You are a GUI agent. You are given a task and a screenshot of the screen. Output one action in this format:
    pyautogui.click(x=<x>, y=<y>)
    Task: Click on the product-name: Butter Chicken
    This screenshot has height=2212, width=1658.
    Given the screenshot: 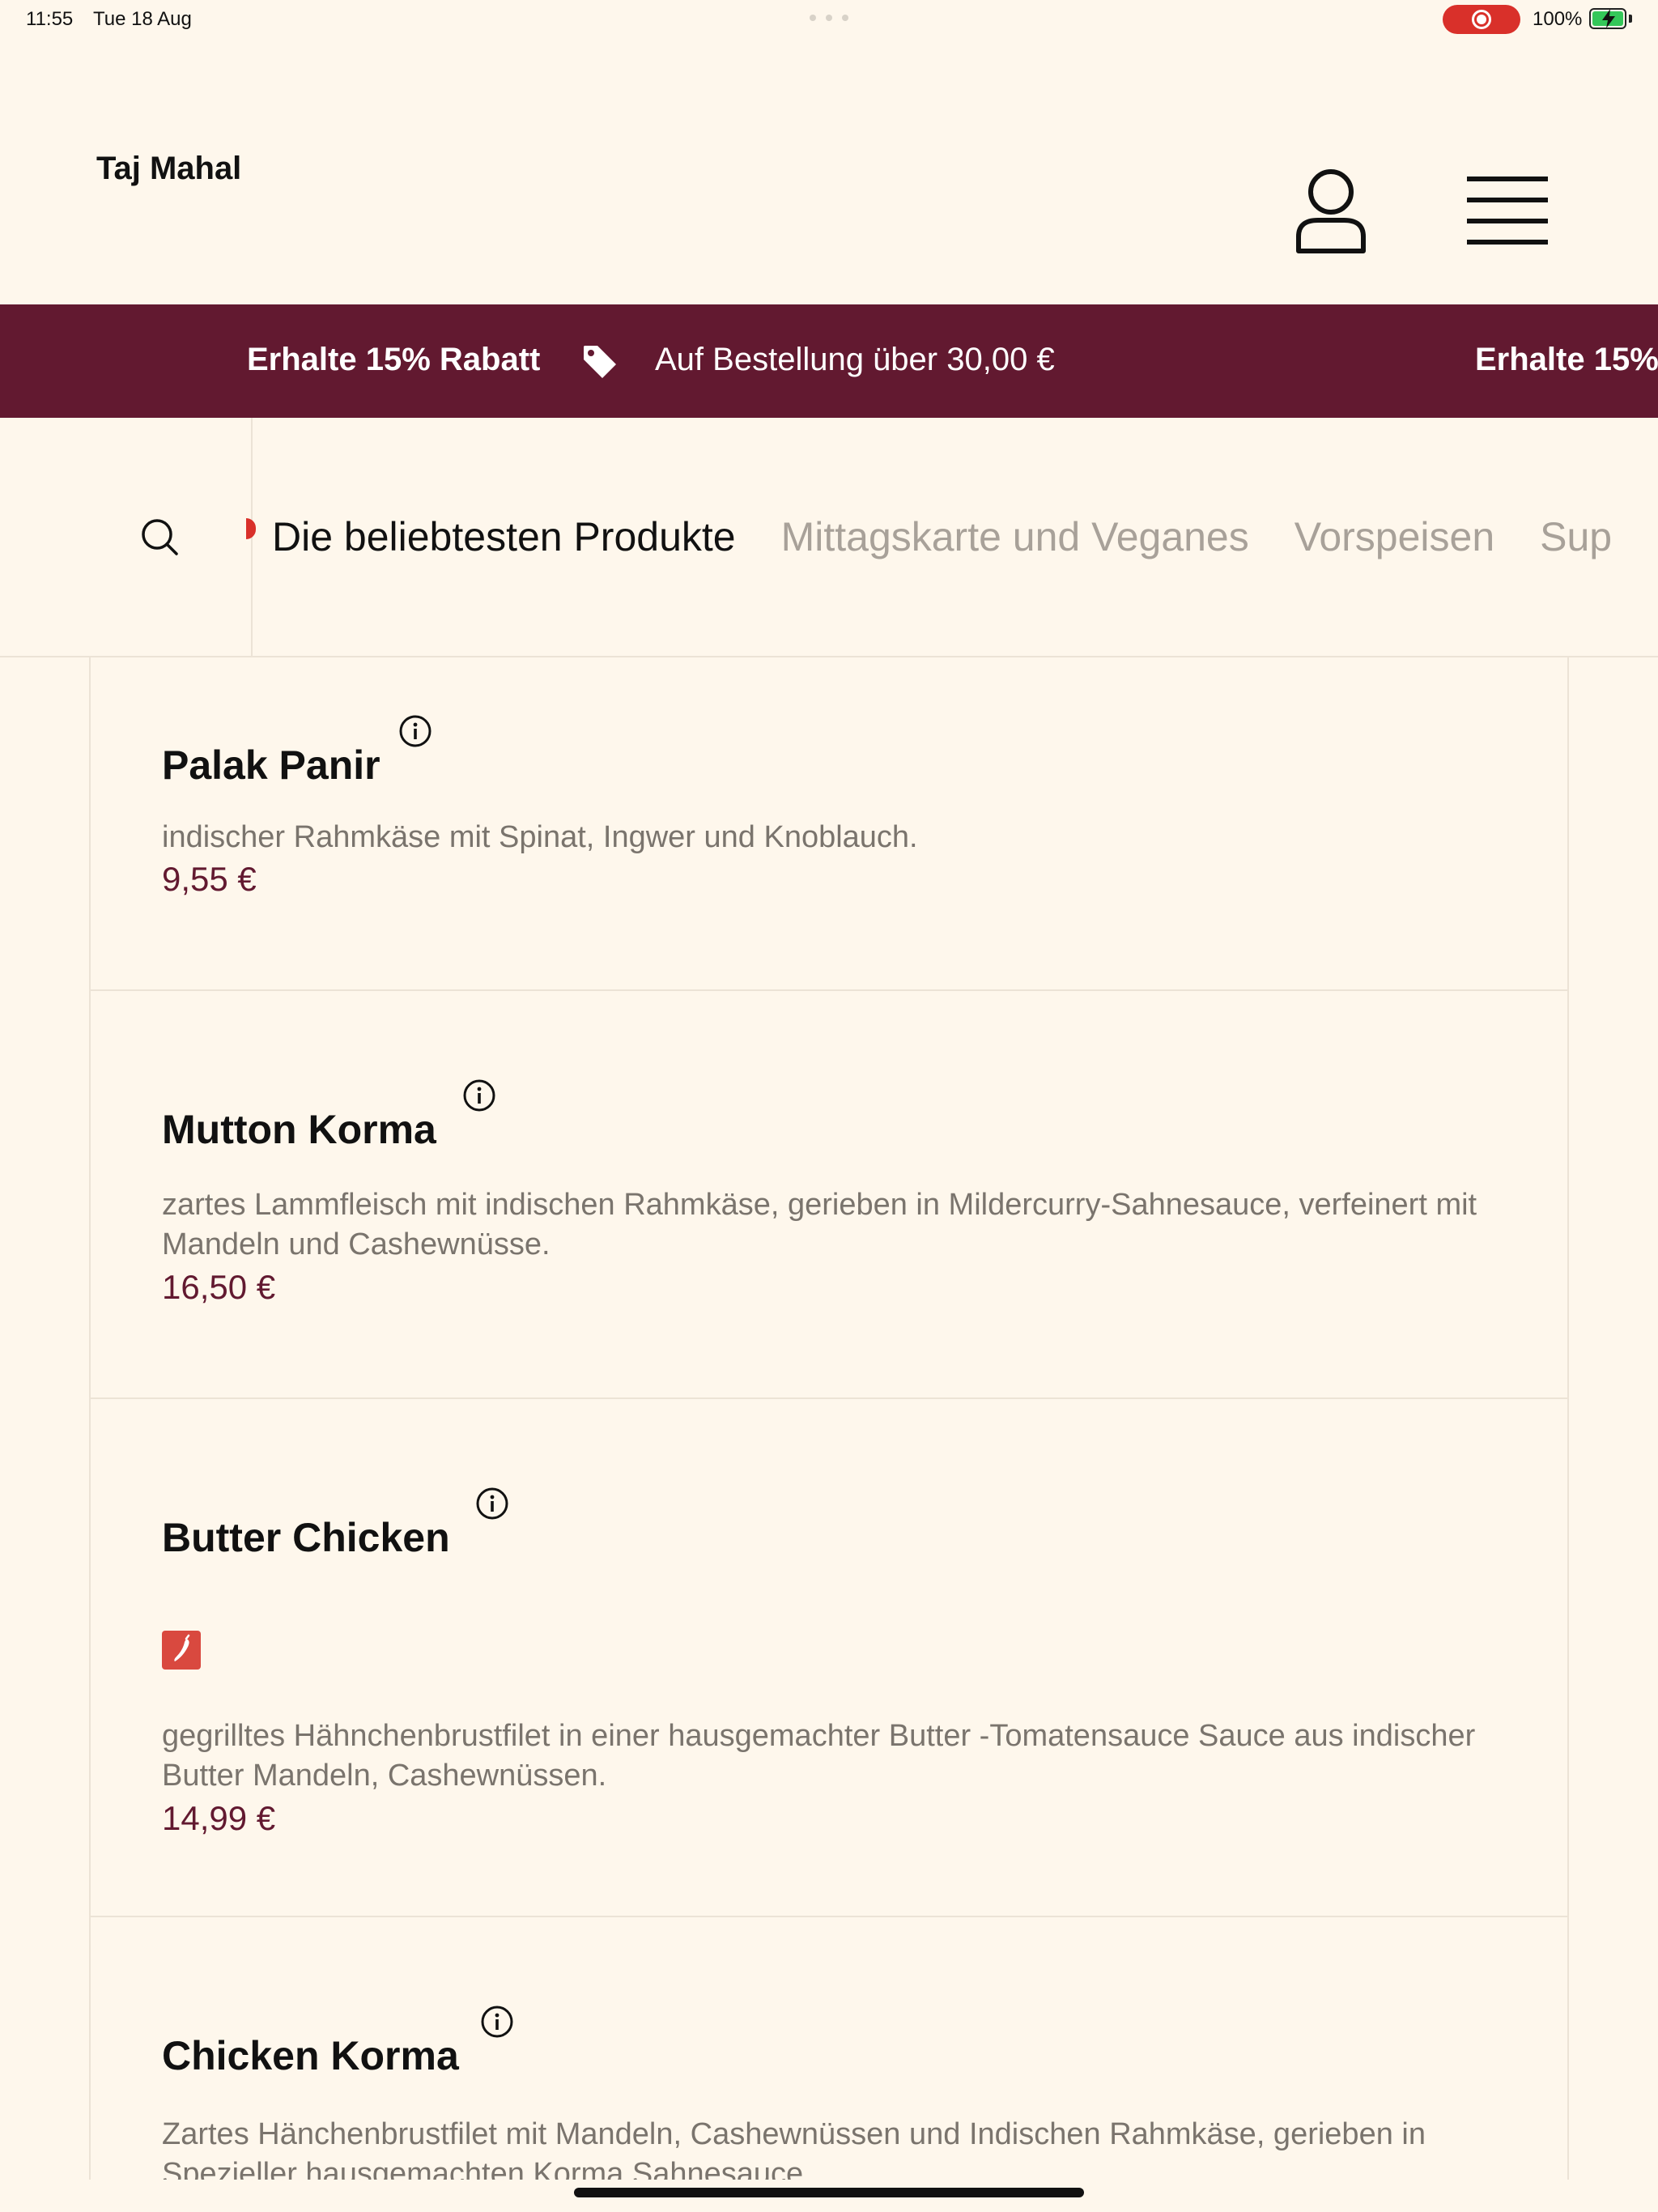 What is the action you would take?
    pyautogui.click(x=306, y=1538)
    